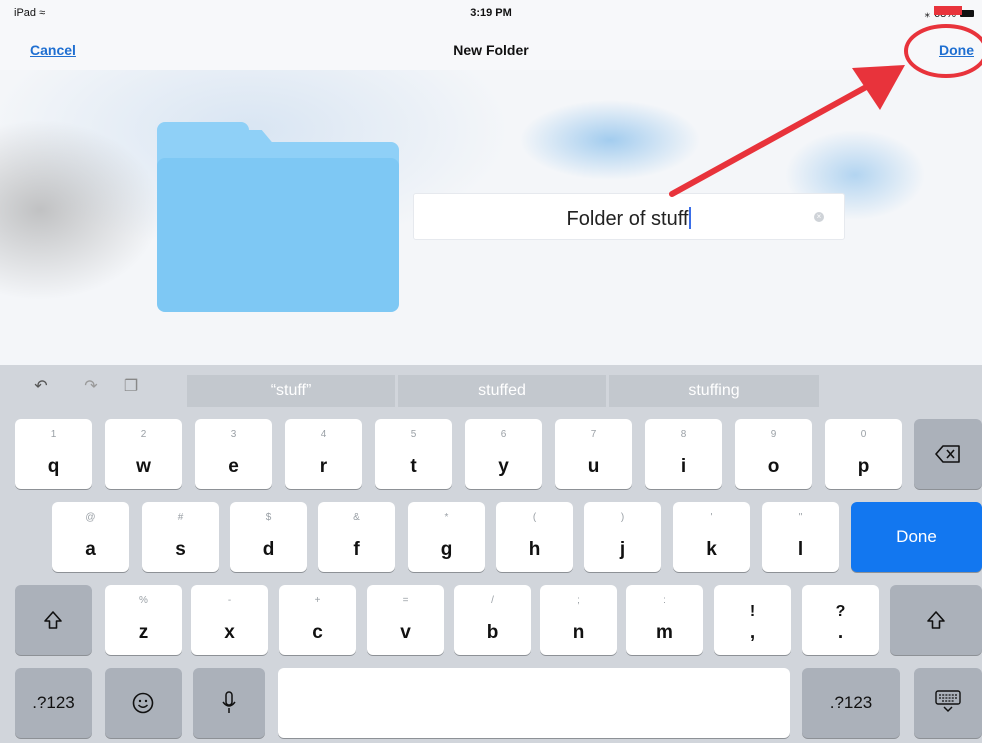  Describe the element at coordinates (840, 620) in the screenshot. I see `key-period: ?.` at that location.